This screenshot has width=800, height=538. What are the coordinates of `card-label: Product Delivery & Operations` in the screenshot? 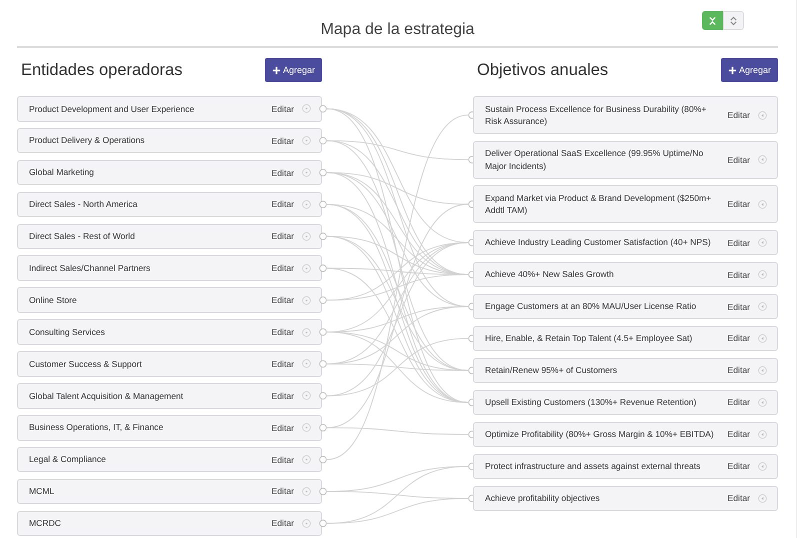 It's located at (87, 141).